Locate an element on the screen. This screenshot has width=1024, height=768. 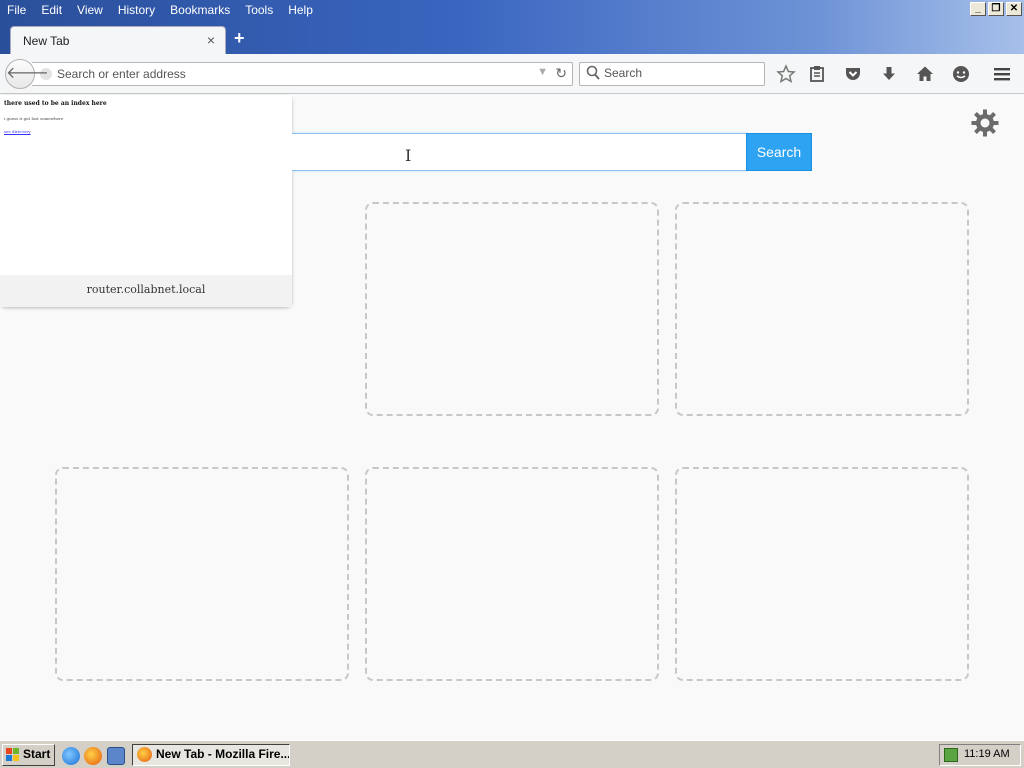
tab-new-tab: New Tab × is located at coordinates (118, 40).